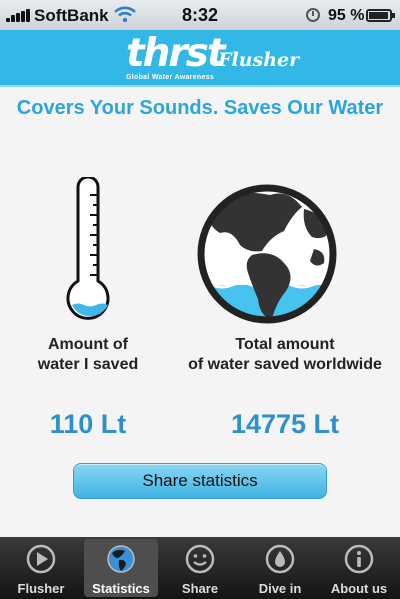  I want to click on tab-statistics: Statistics, so click(121, 568).